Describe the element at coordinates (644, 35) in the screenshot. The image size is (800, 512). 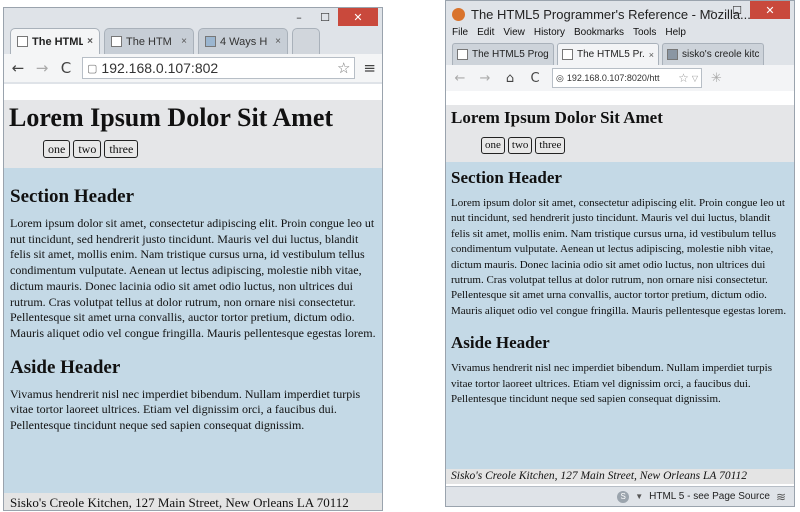
I see `menu-tools: Tools` at that location.